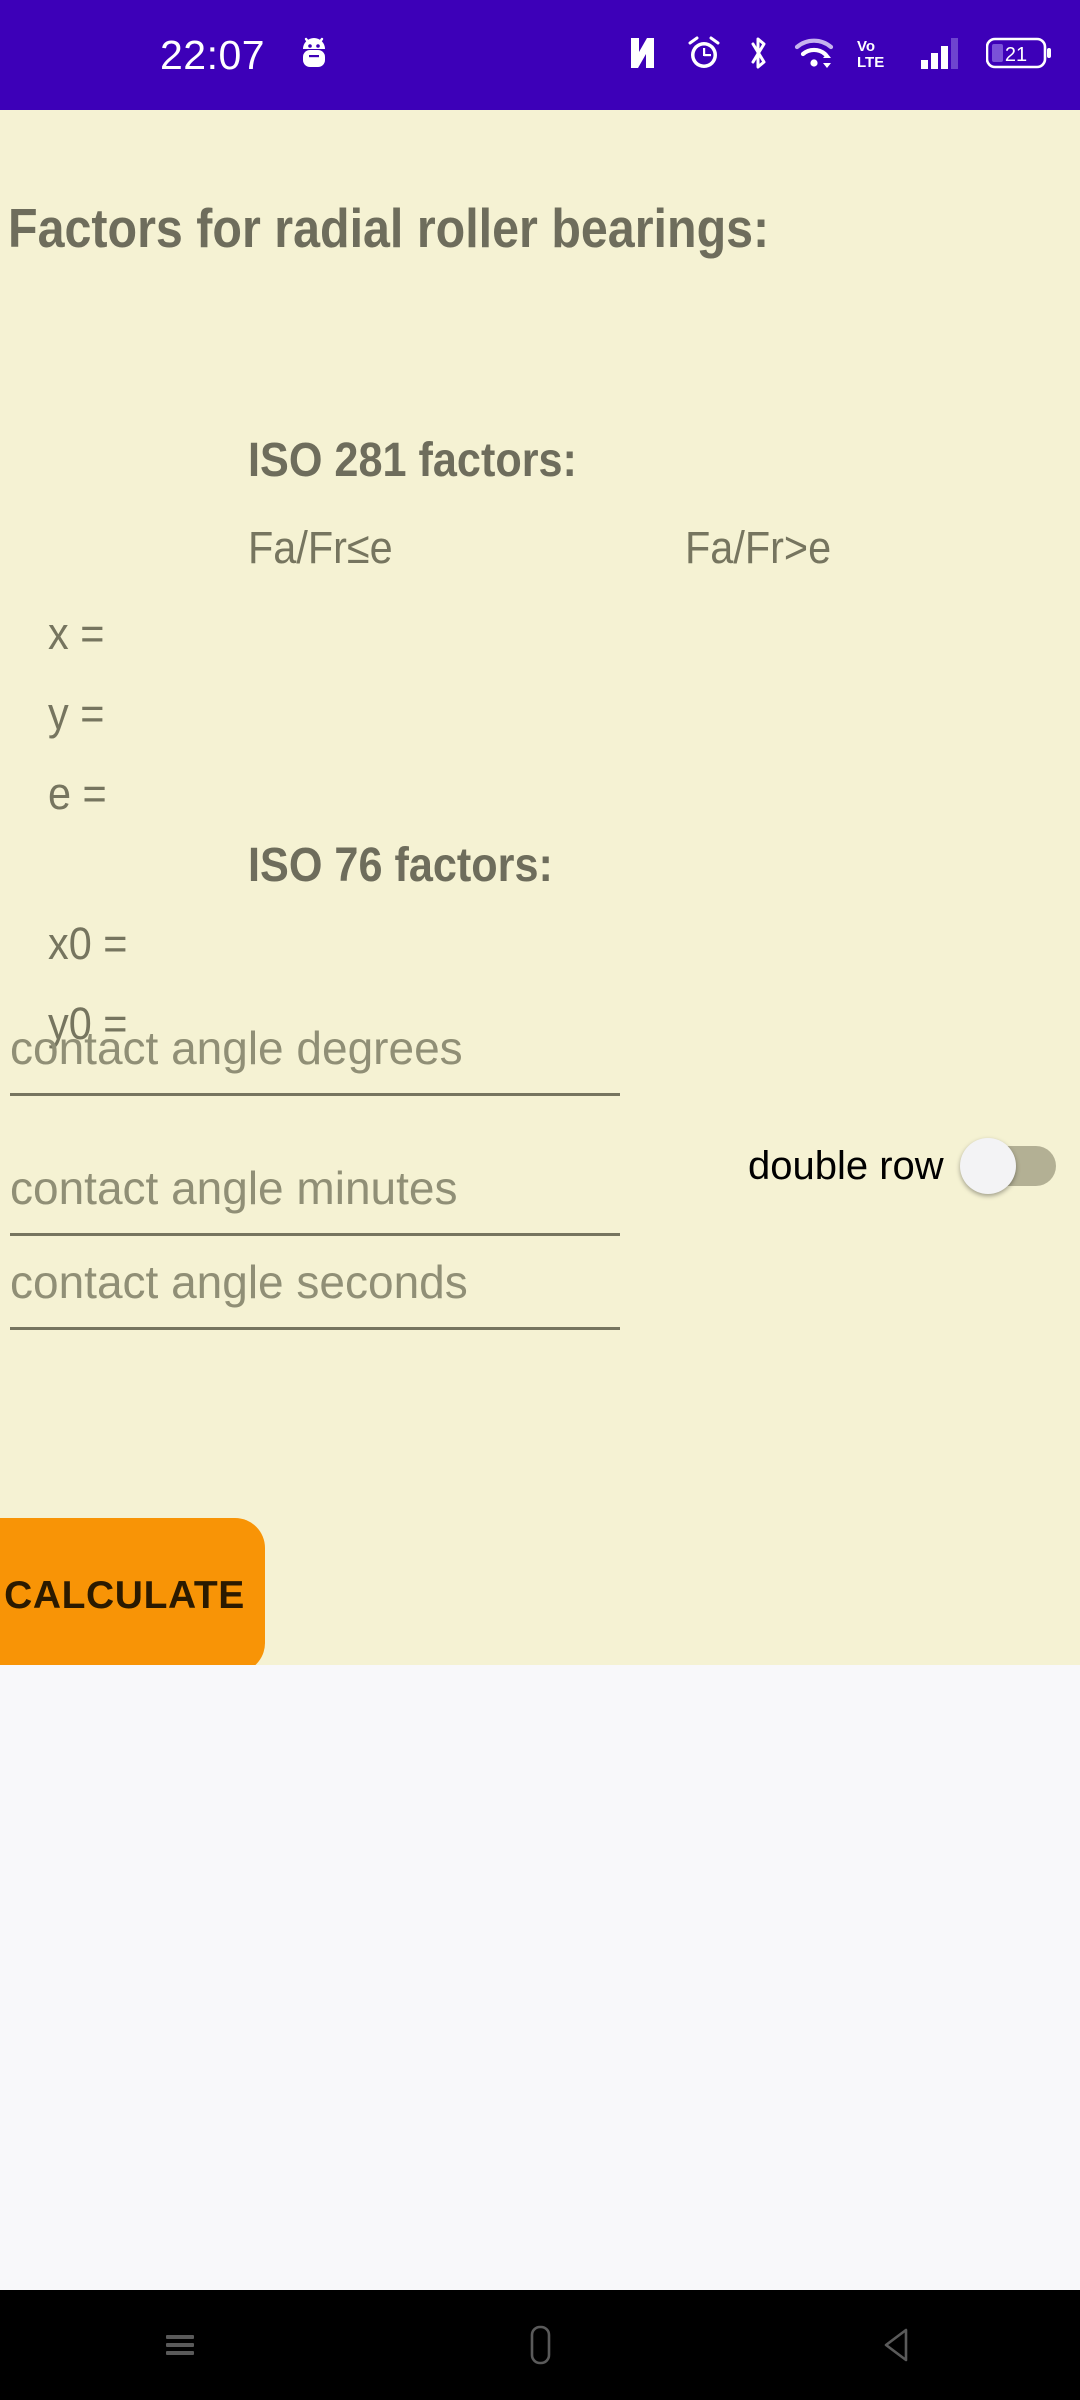 This screenshot has width=1080, height=2400. Describe the element at coordinates (400, 865) in the screenshot. I see `iso76-heading: ISO 76 factors:` at that location.